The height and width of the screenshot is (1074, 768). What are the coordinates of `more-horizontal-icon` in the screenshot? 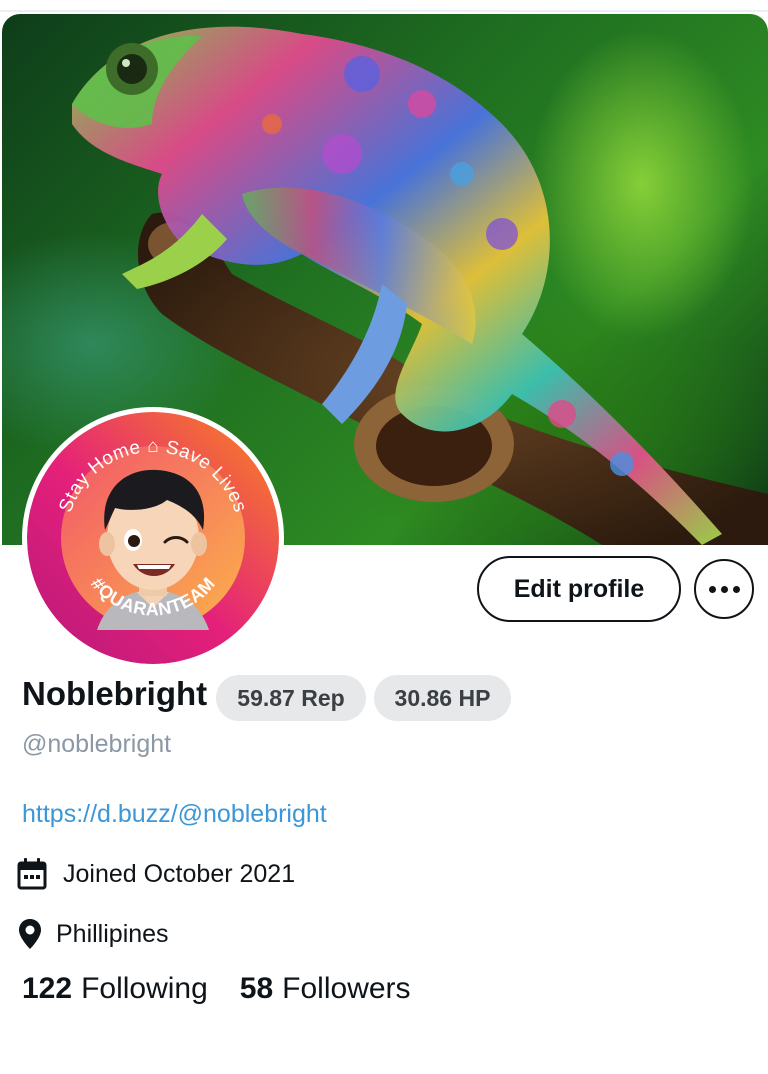 It's located at (724, 589).